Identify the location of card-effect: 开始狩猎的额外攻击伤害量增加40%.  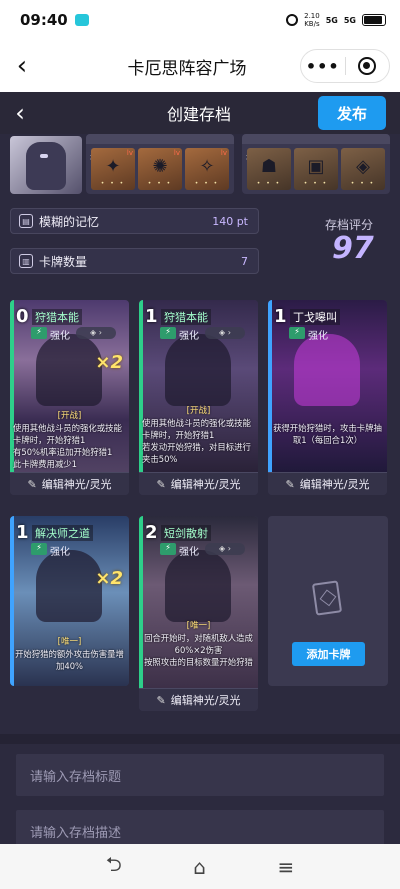
(69, 660).